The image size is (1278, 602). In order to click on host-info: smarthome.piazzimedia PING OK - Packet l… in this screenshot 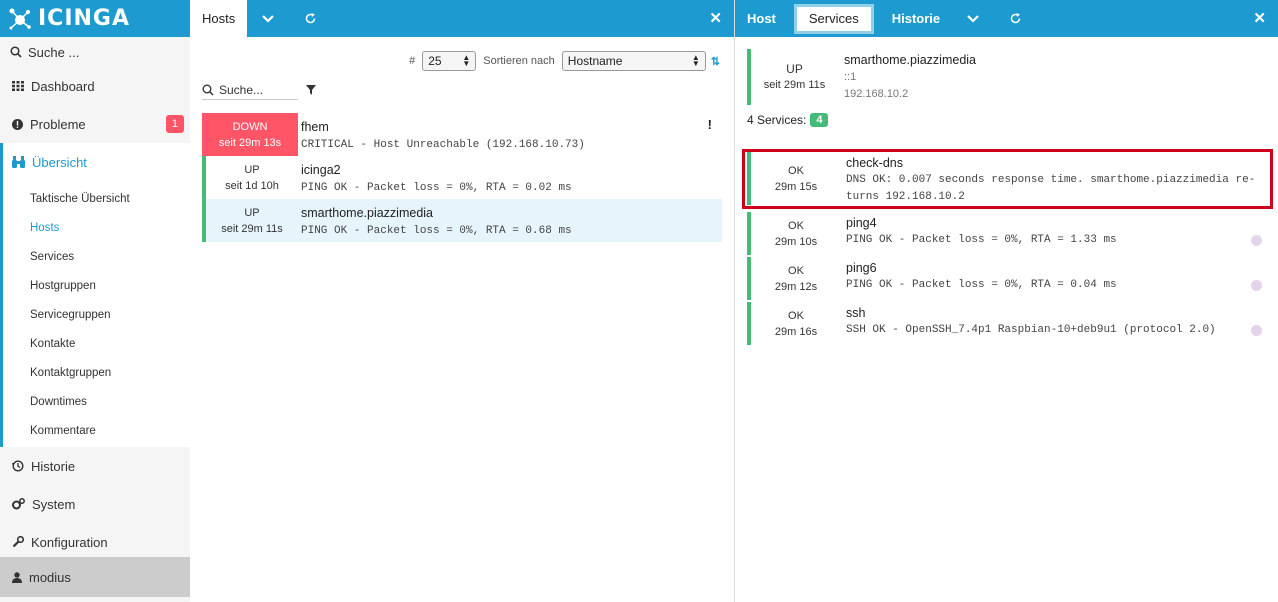, I will do `click(435, 220)`.